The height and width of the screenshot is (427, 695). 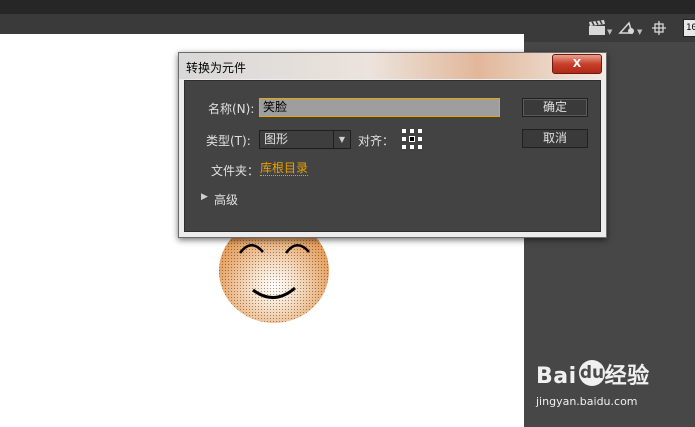 I want to click on type-select-value: 图形, so click(x=276, y=139).